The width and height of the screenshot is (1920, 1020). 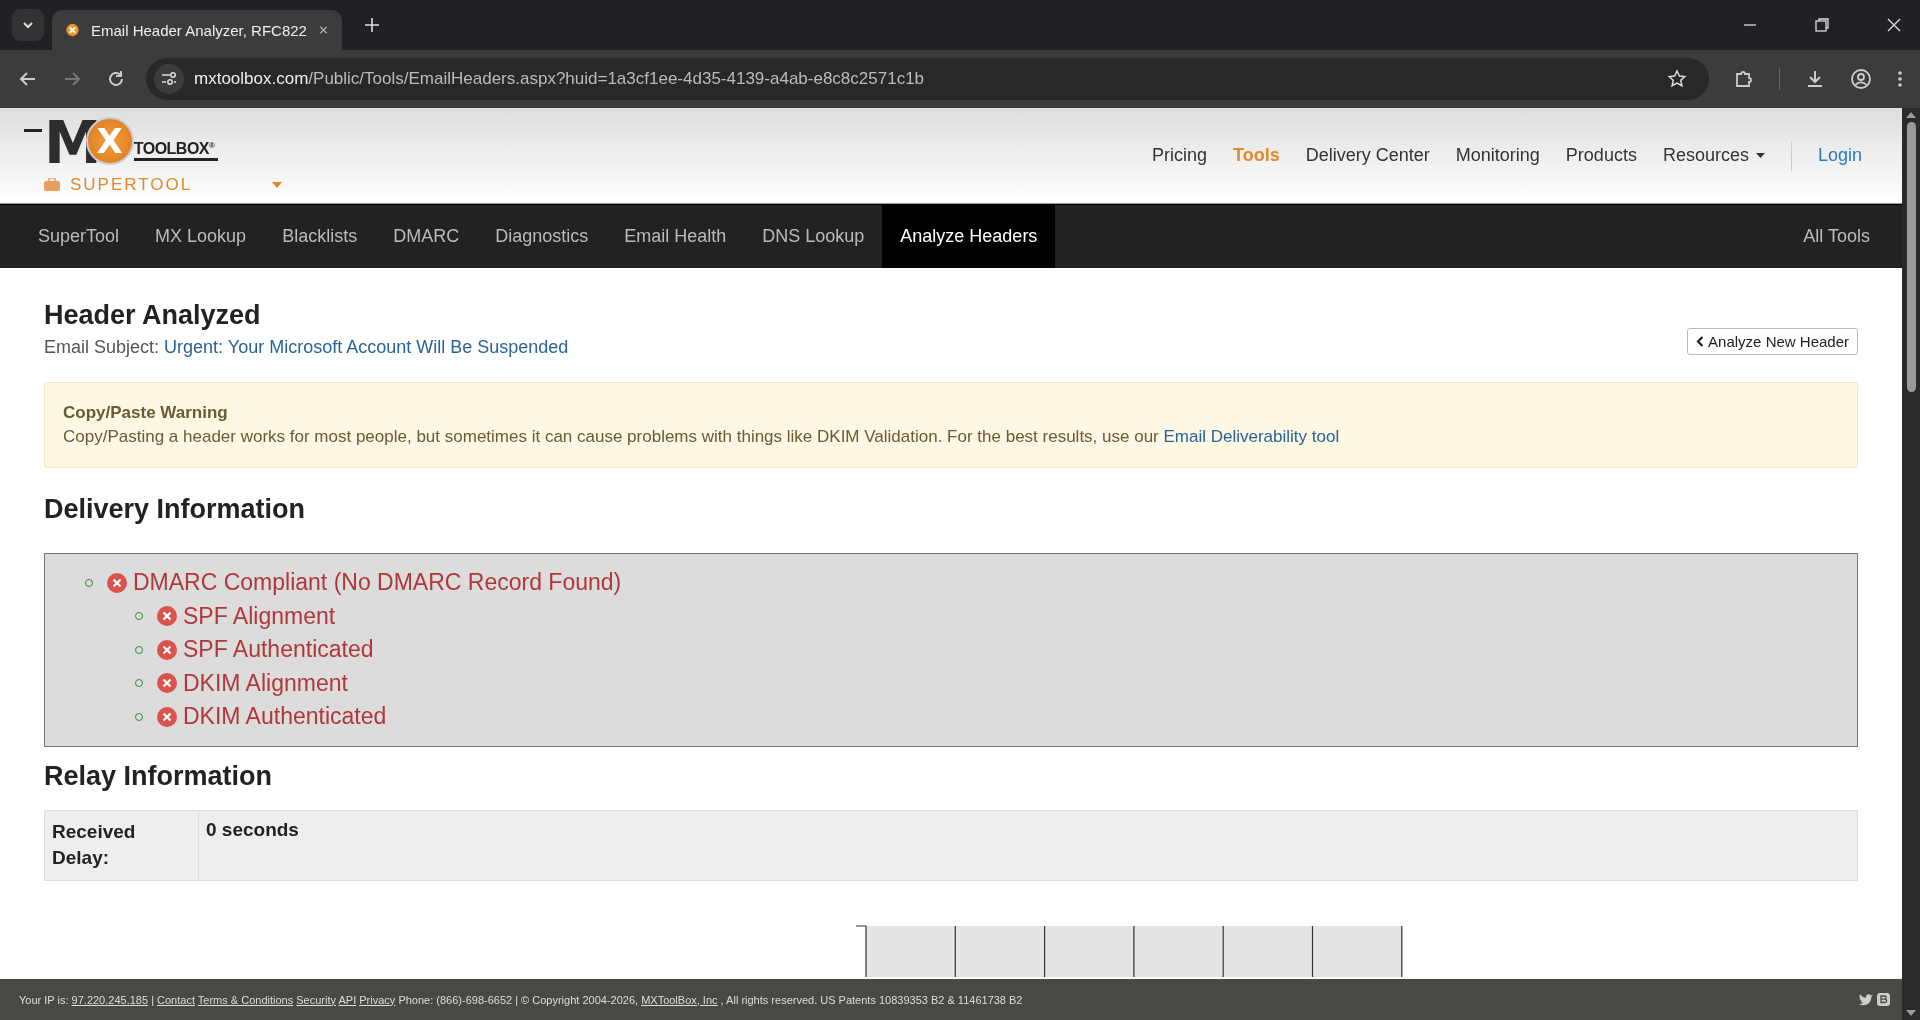 What do you see at coordinates (1367, 155) in the screenshot?
I see `header-menu-item: Delivery Center` at bounding box center [1367, 155].